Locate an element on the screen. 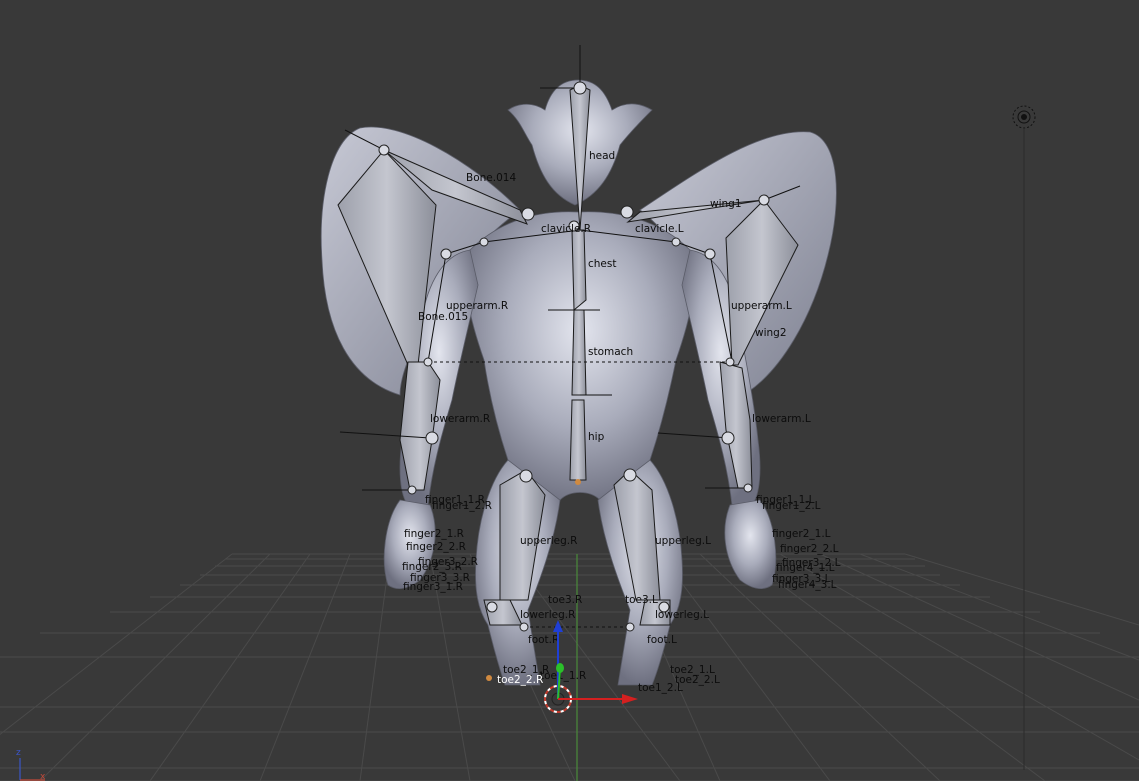  bone-label-bone015: Bone.015 is located at coordinates (443, 317).